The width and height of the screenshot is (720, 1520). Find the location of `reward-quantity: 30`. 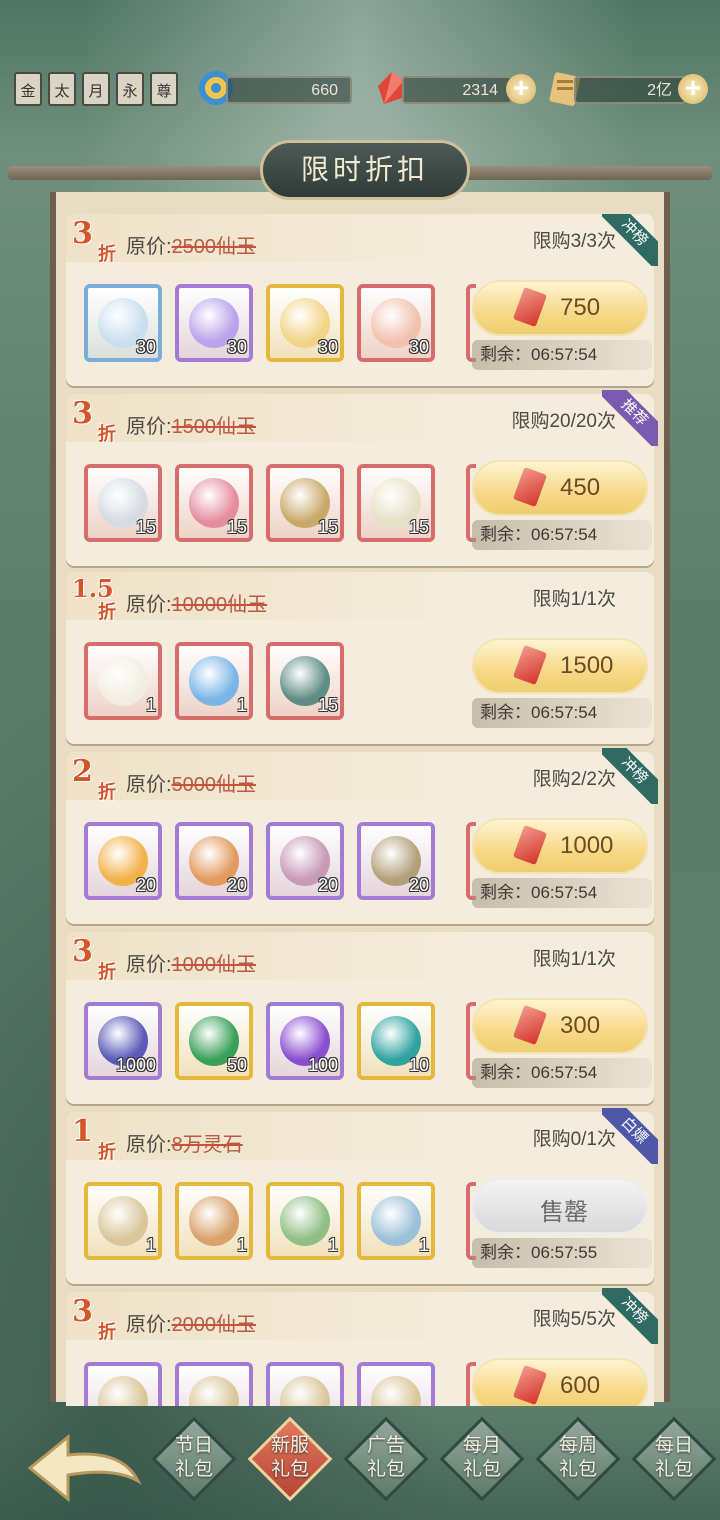

reward-quantity: 30 is located at coordinates (236, 347).